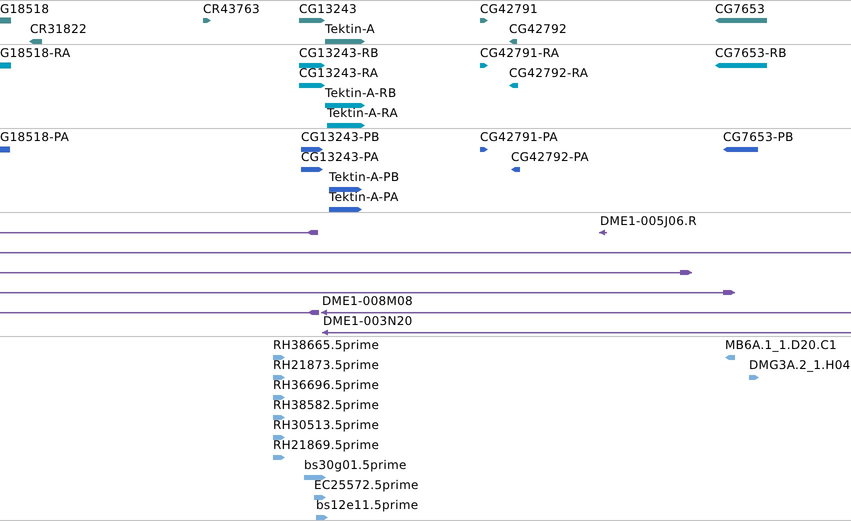 The image size is (851, 521). I want to click on feature-label: CR43763, so click(231, 9).